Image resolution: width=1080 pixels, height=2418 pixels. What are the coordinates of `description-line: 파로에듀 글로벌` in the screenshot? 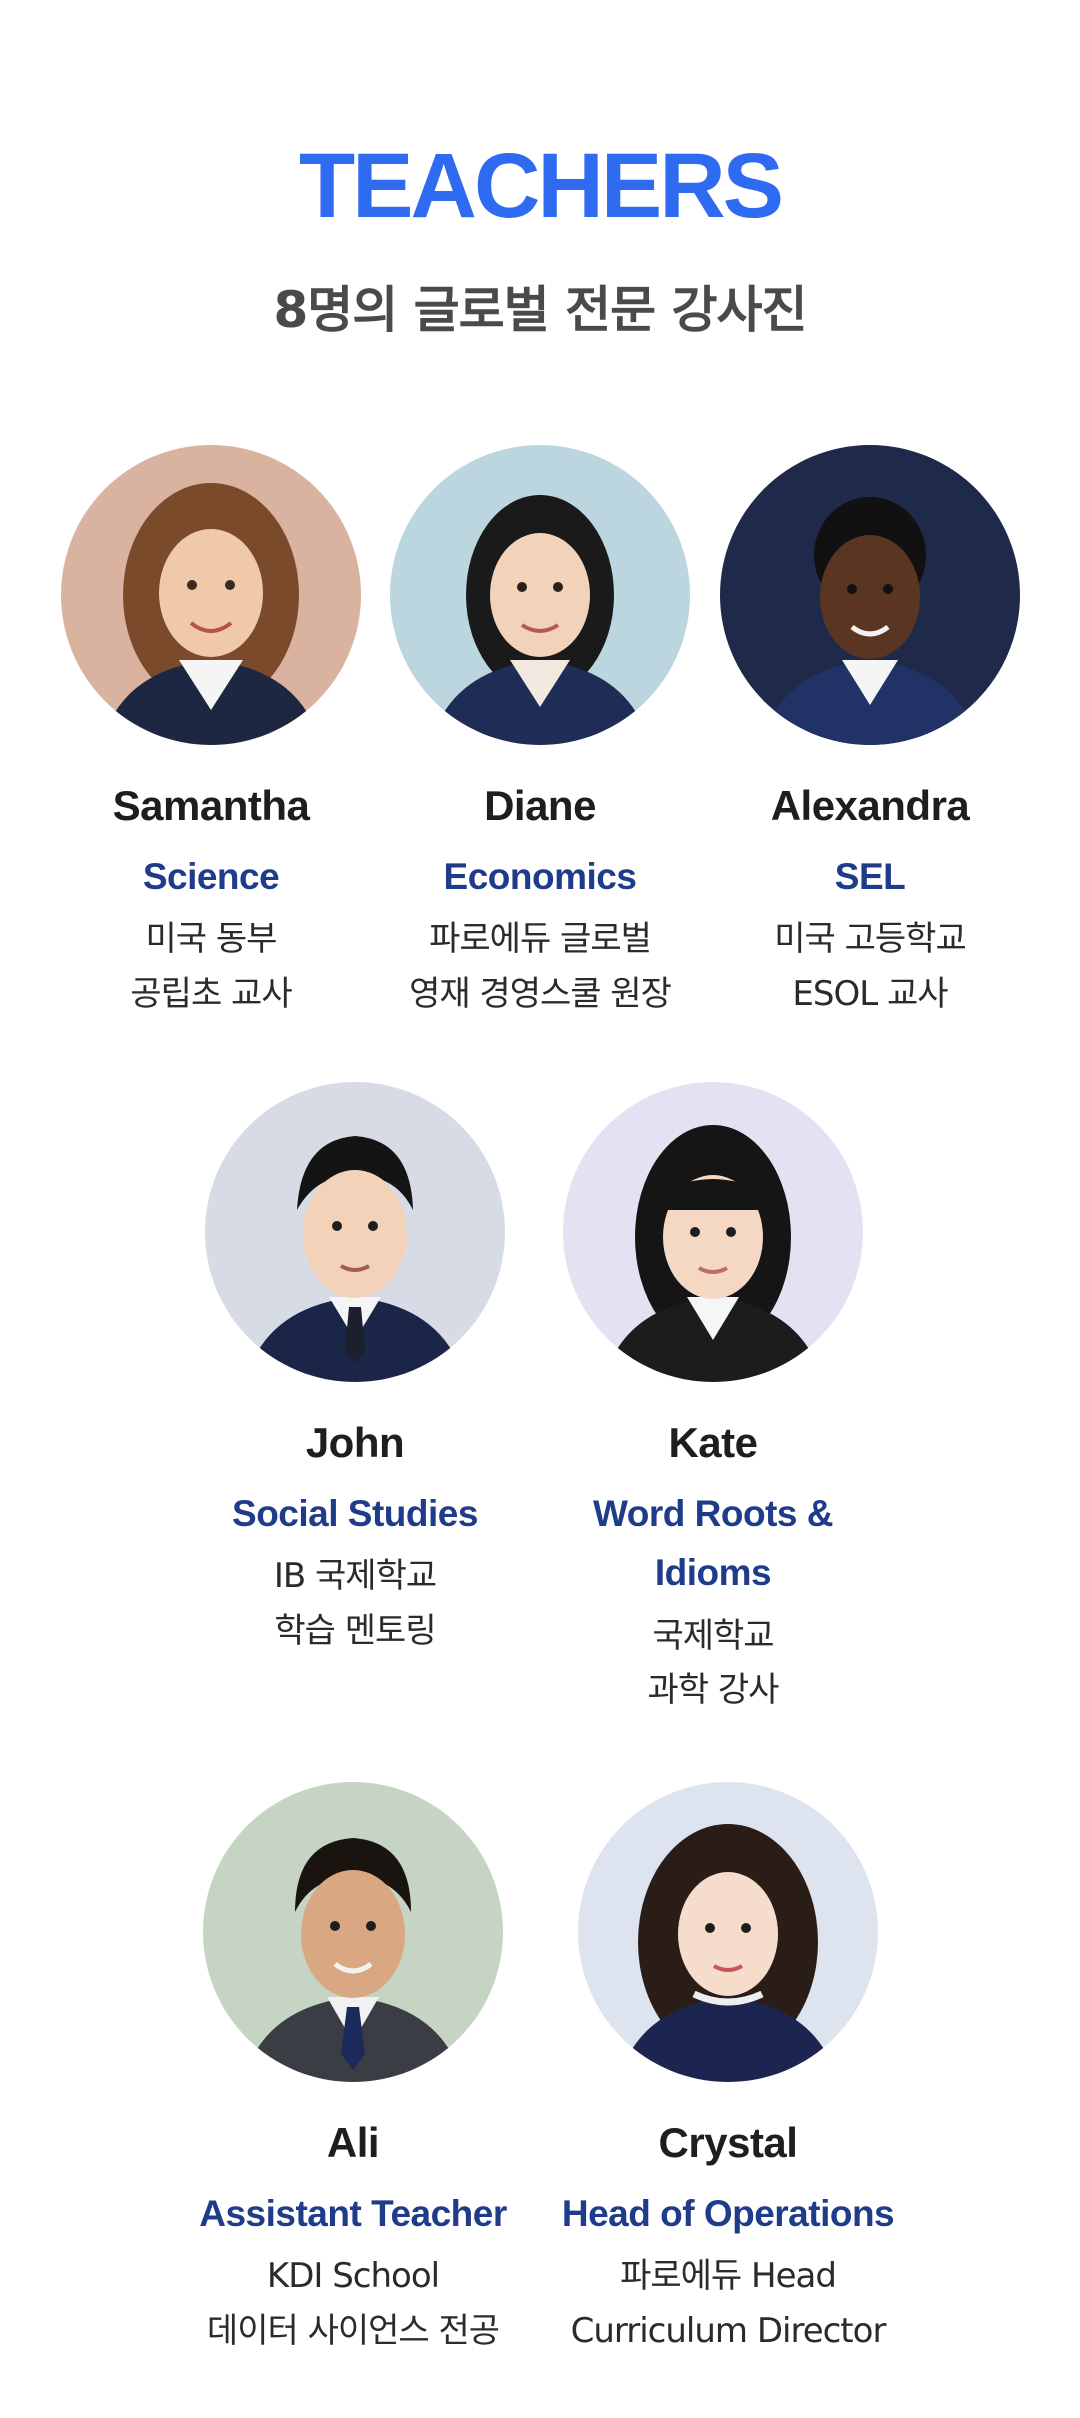 It's located at (540, 939).